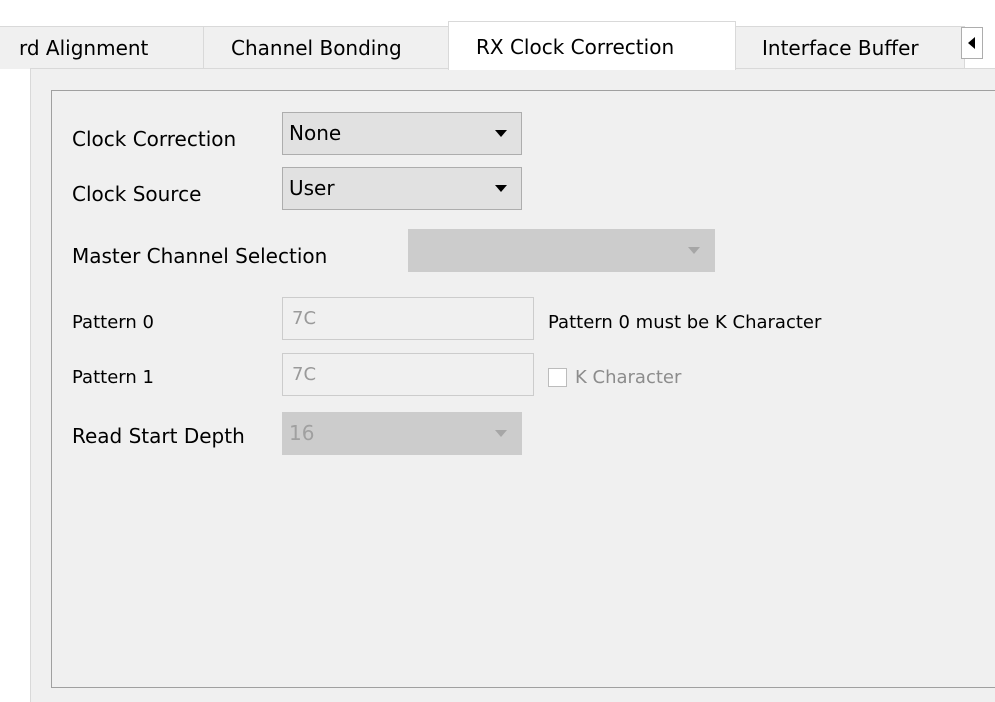 This screenshot has height=702, width=995. Describe the element at coordinates (316, 48) in the screenshot. I see `tab-label: Channel Bonding` at that location.